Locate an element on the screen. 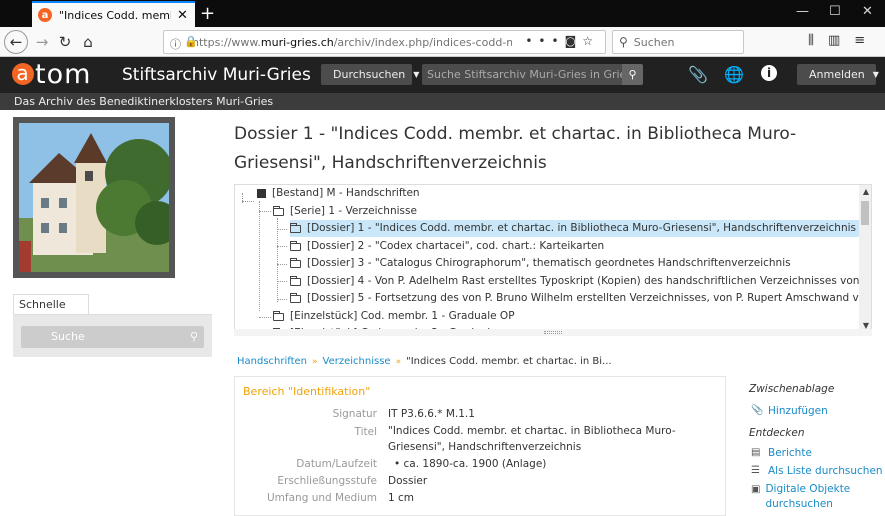  breadcrumb-link-handschriften: Handschriften is located at coordinates (272, 361).